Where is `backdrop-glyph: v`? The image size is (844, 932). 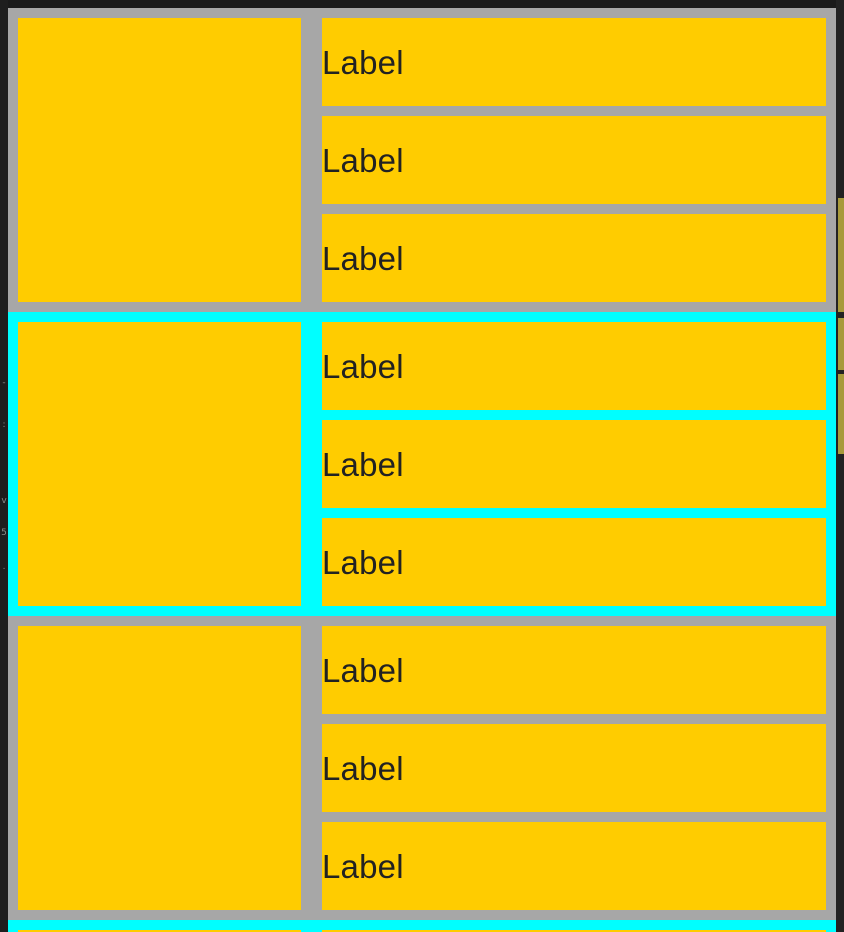
backdrop-glyph: v is located at coordinates (4, 501).